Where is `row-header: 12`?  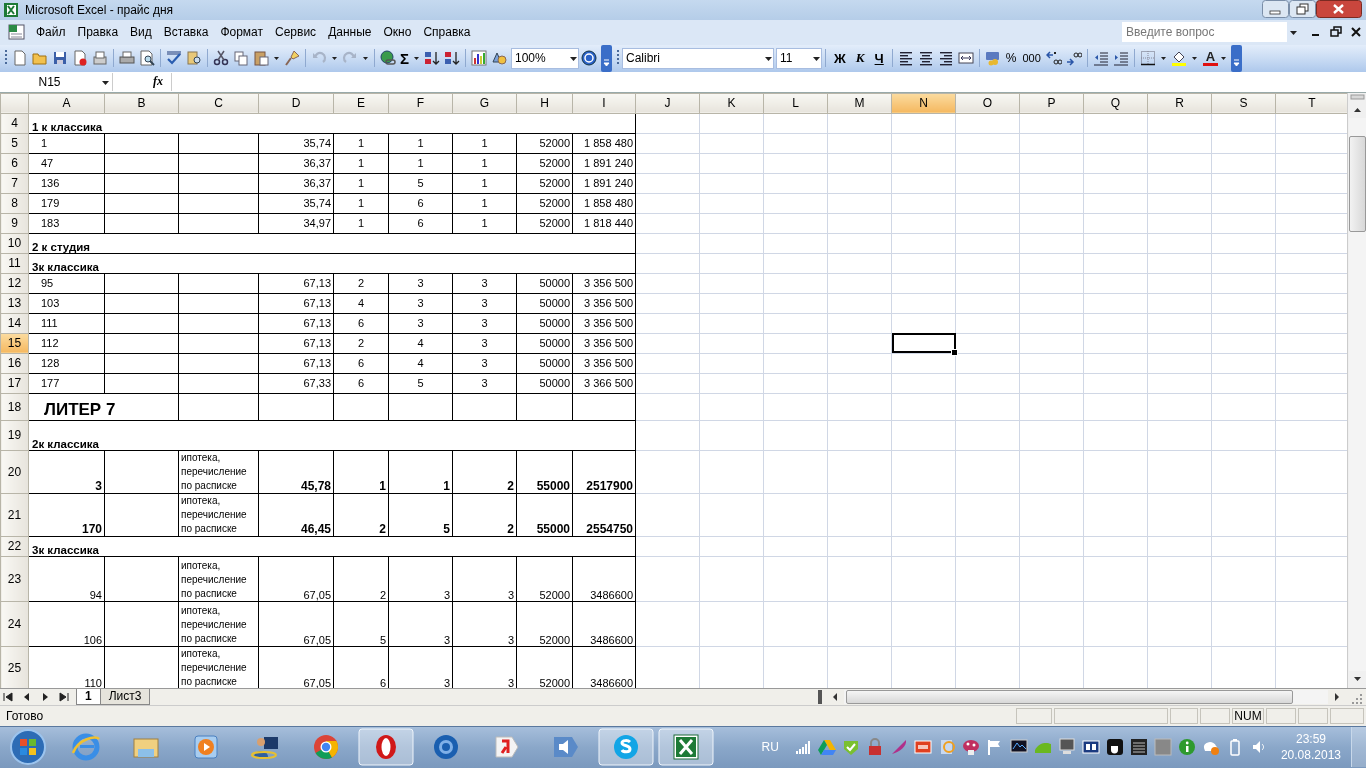
row-header: 12 is located at coordinates (14, 283).